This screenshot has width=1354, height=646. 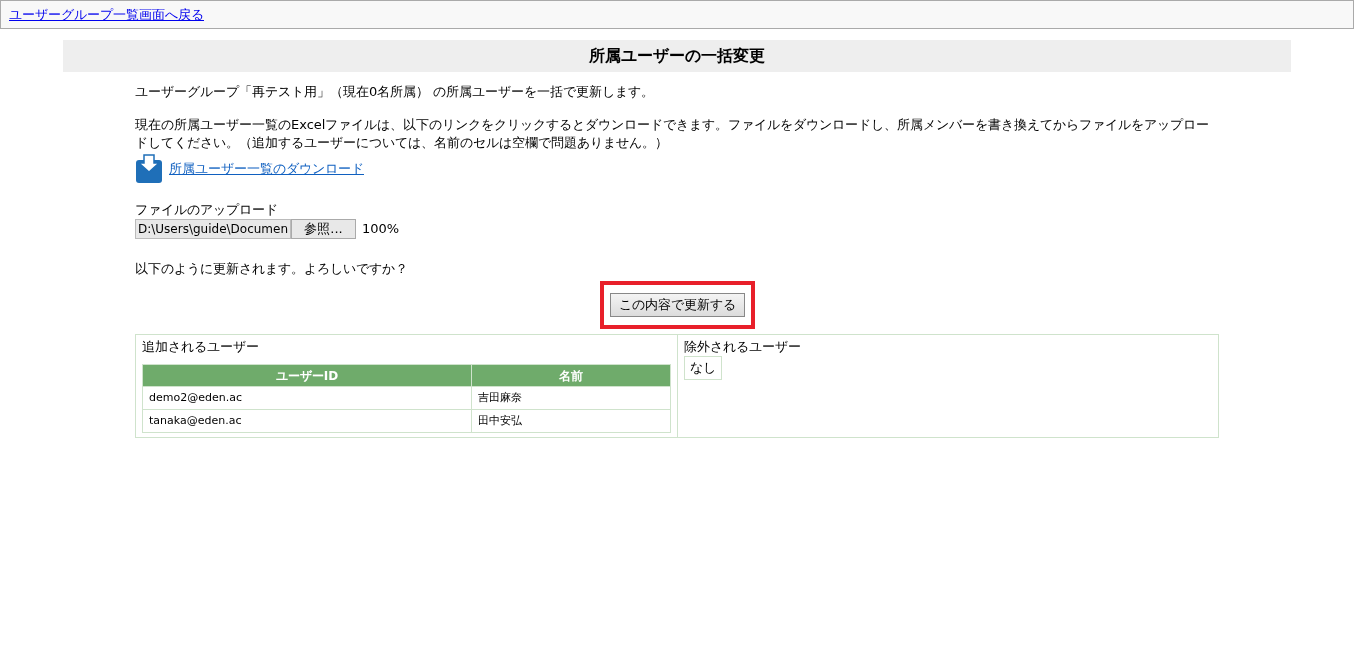 What do you see at coordinates (307, 421) in the screenshot?
I see `table-cell: tanaka@eden.ac` at bounding box center [307, 421].